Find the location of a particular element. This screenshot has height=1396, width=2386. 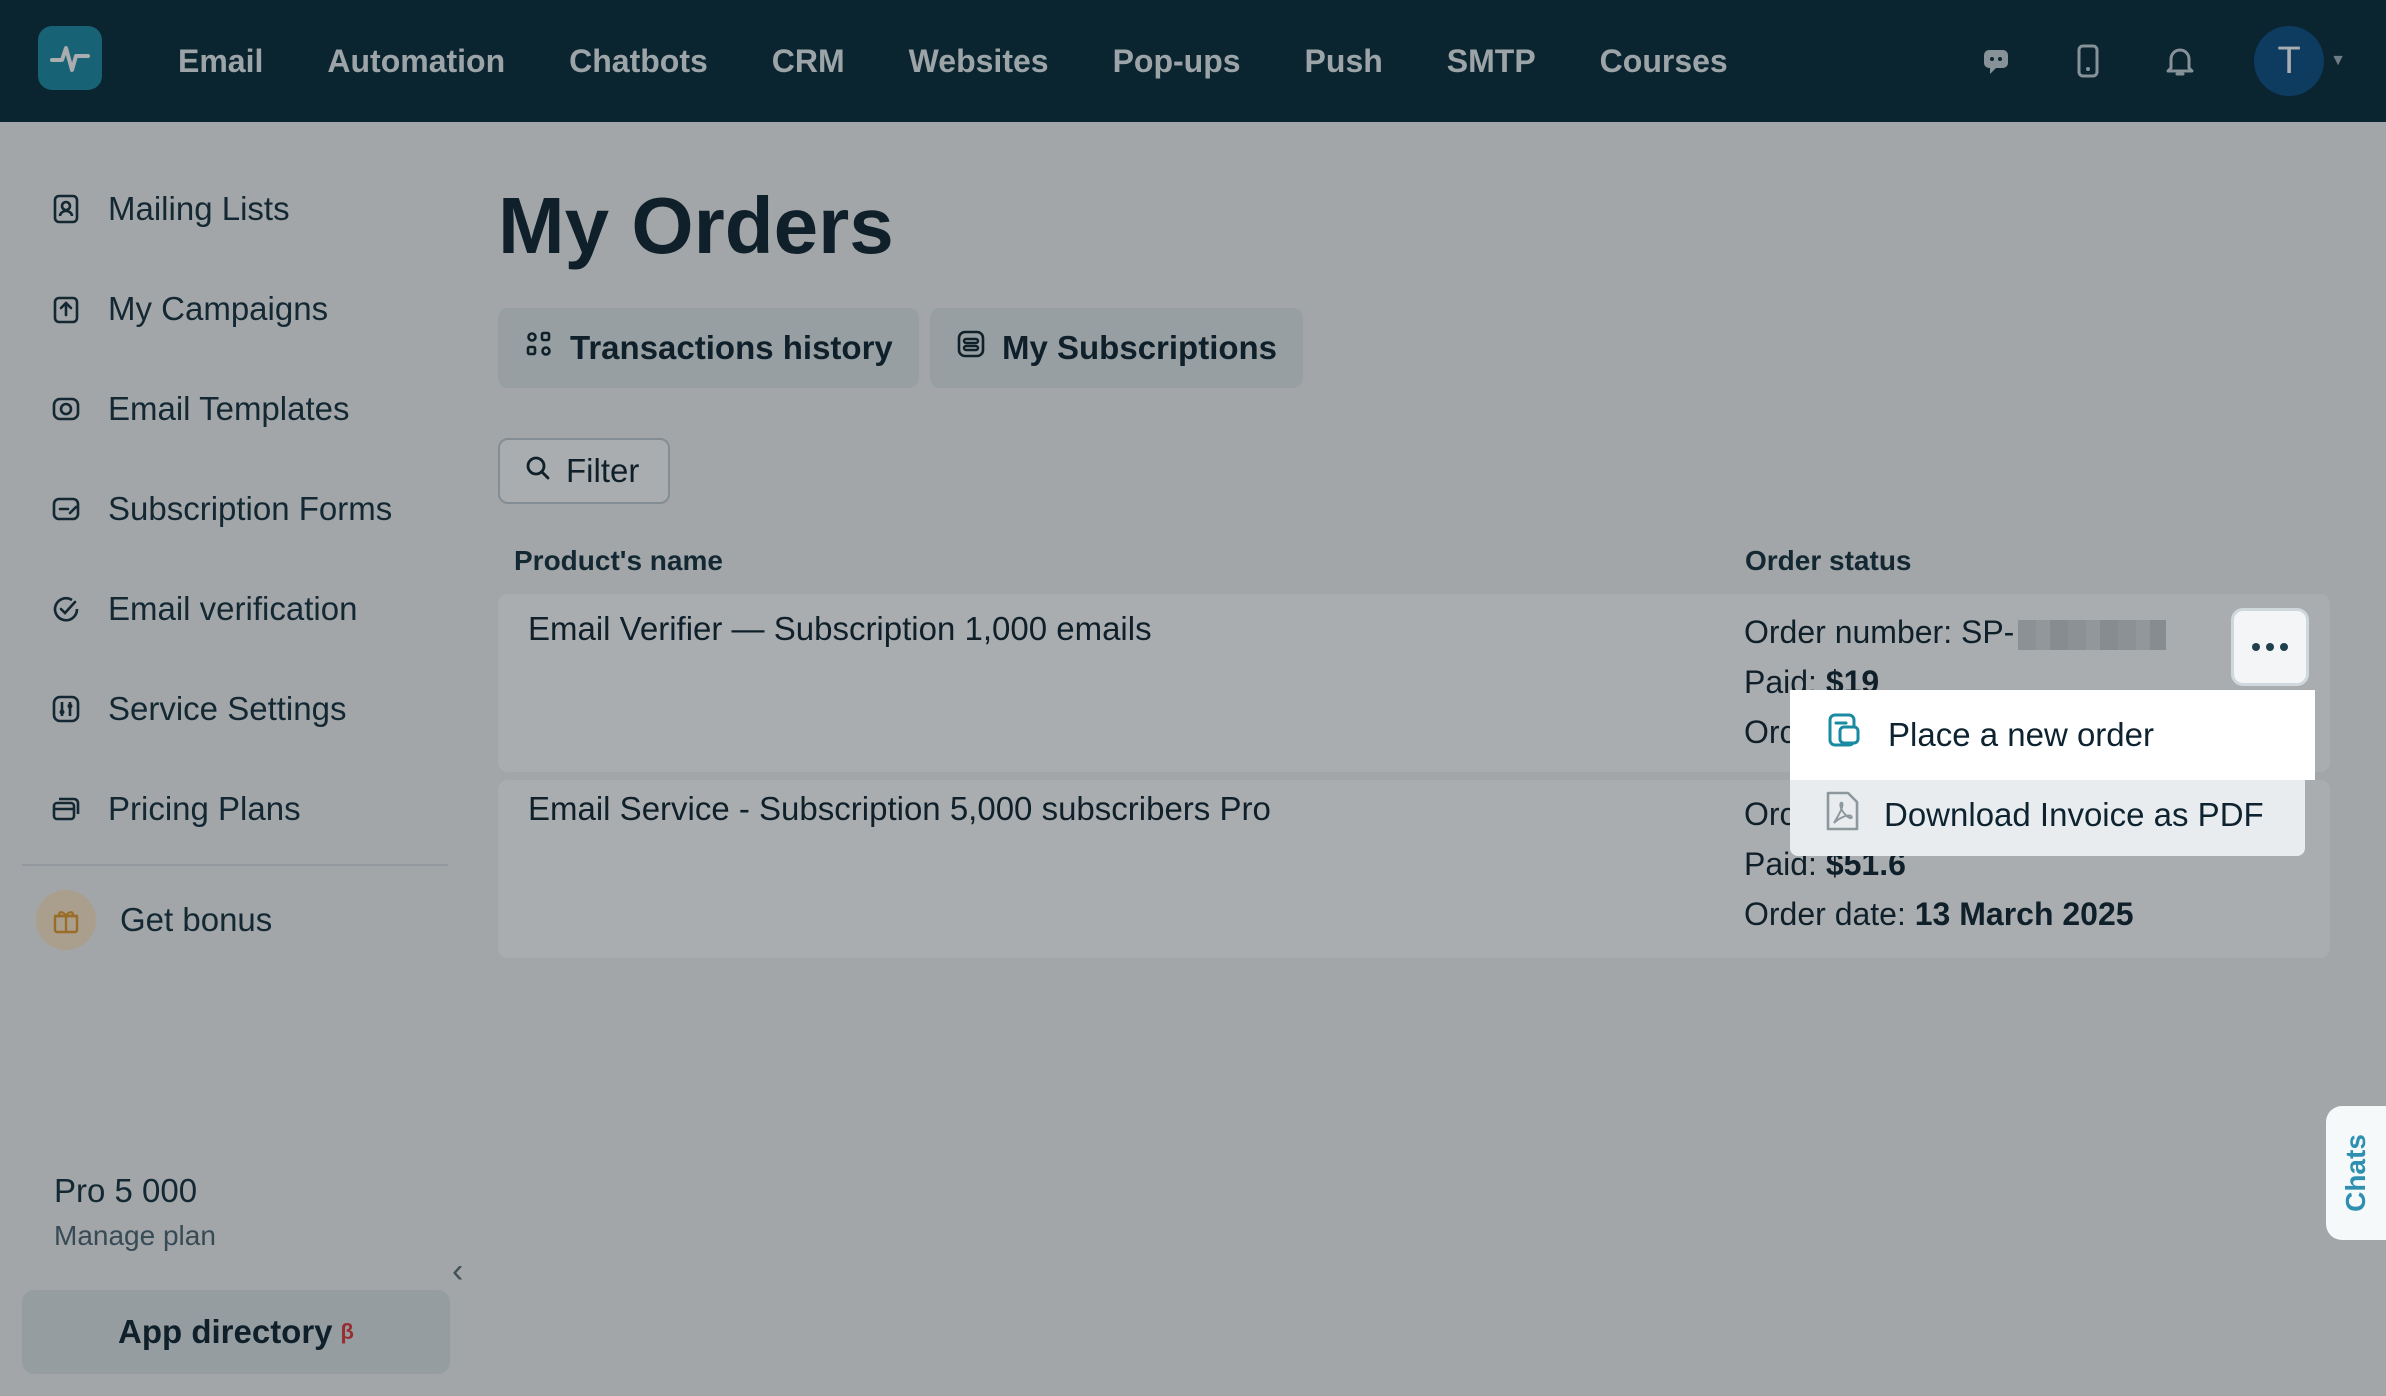

menu-item-label: Place a new order is located at coordinates (2021, 734).